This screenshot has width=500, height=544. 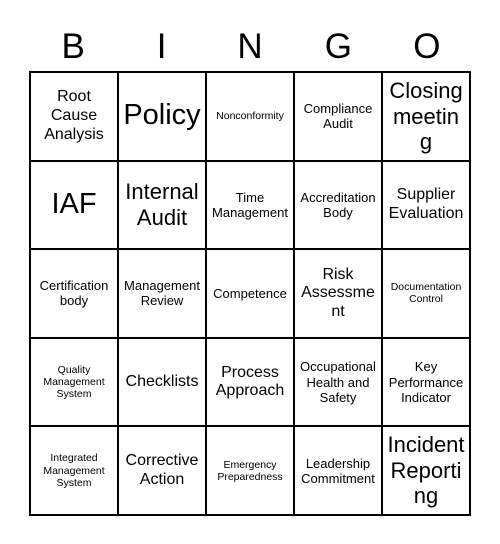 I want to click on bingo-cell-label: Corrective Action, so click(x=162, y=470).